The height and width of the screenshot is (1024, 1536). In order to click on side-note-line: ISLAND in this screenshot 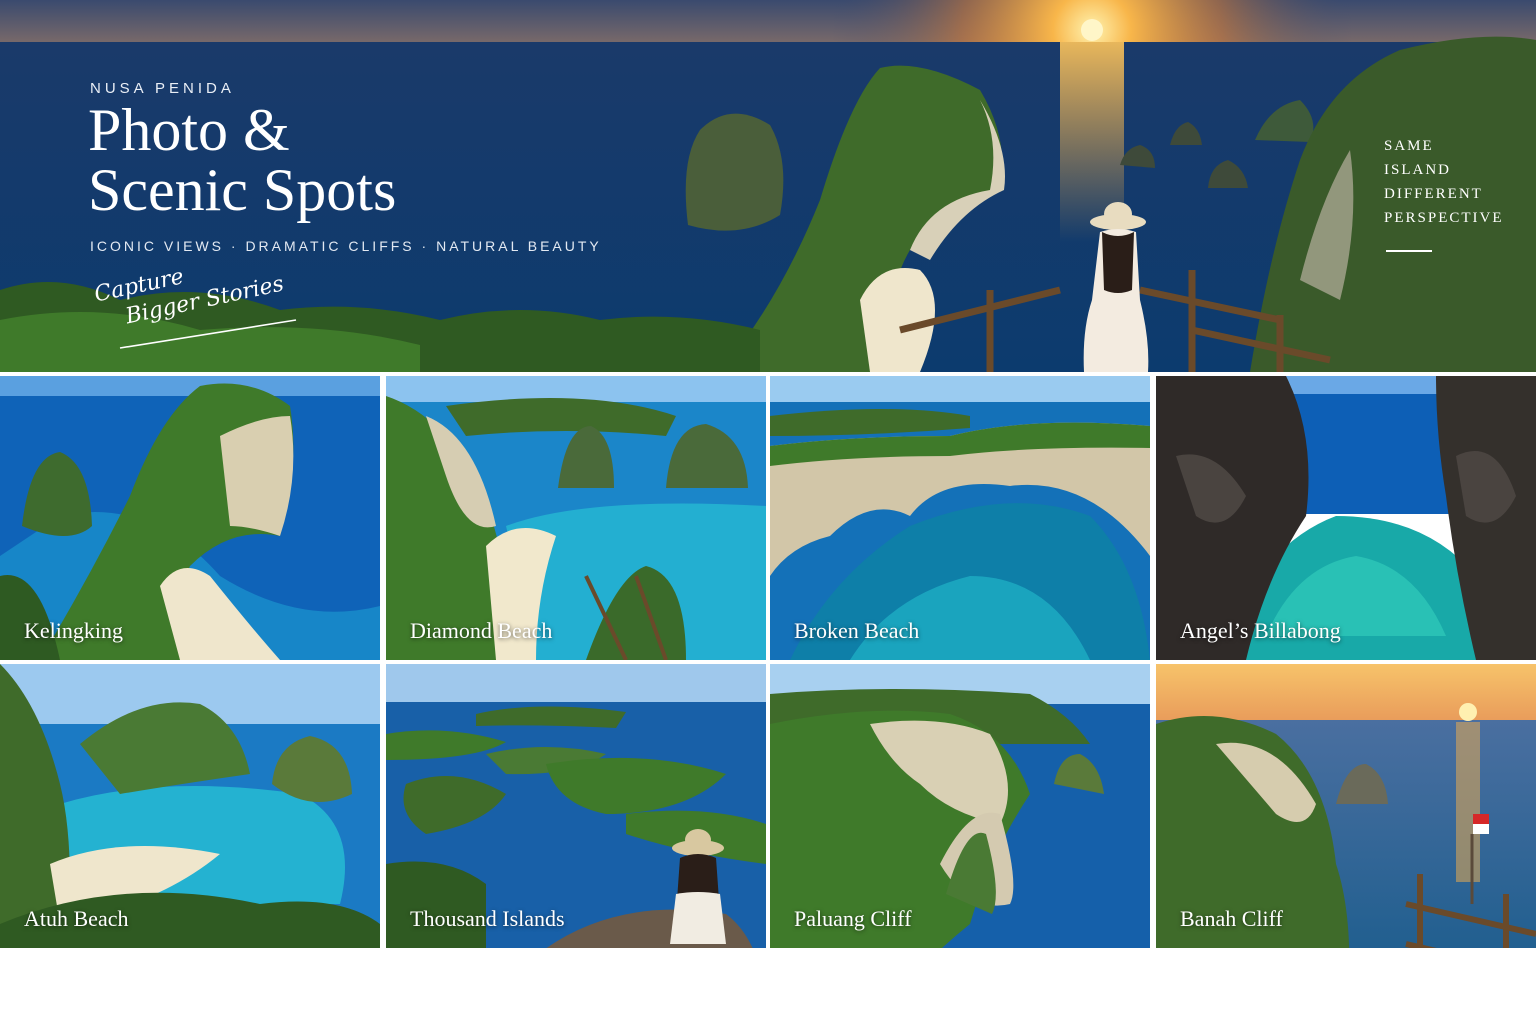, I will do `click(1417, 170)`.